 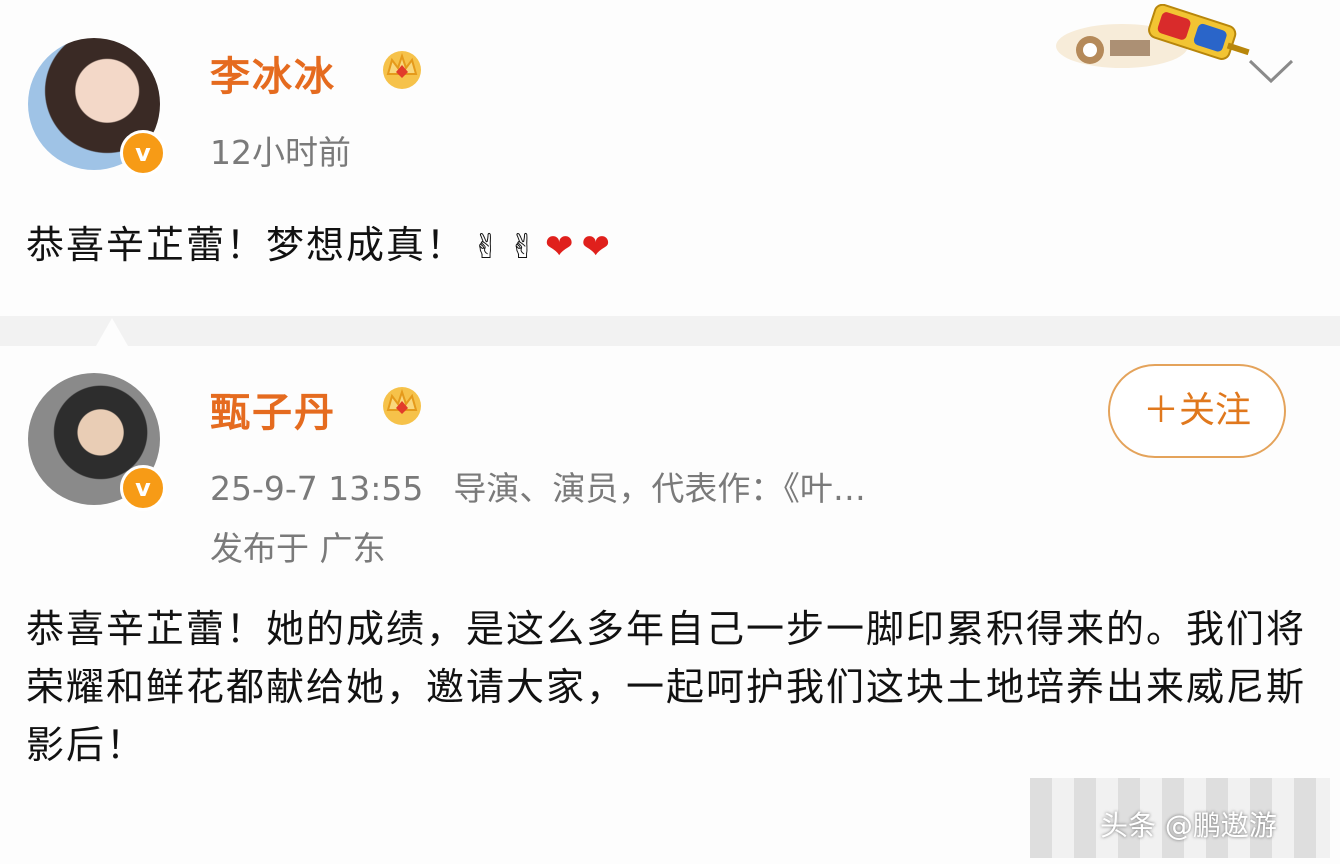 What do you see at coordinates (317, 488) in the screenshot?
I see `post-timestamp: 25-9-7 13:55` at bounding box center [317, 488].